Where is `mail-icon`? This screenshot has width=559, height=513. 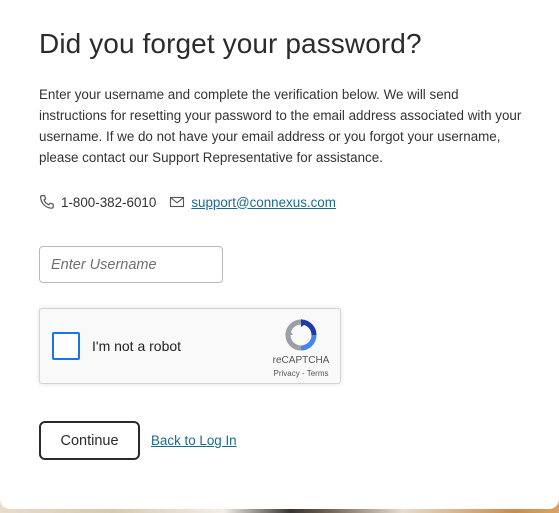
mail-icon is located at coordinates (177, 202).